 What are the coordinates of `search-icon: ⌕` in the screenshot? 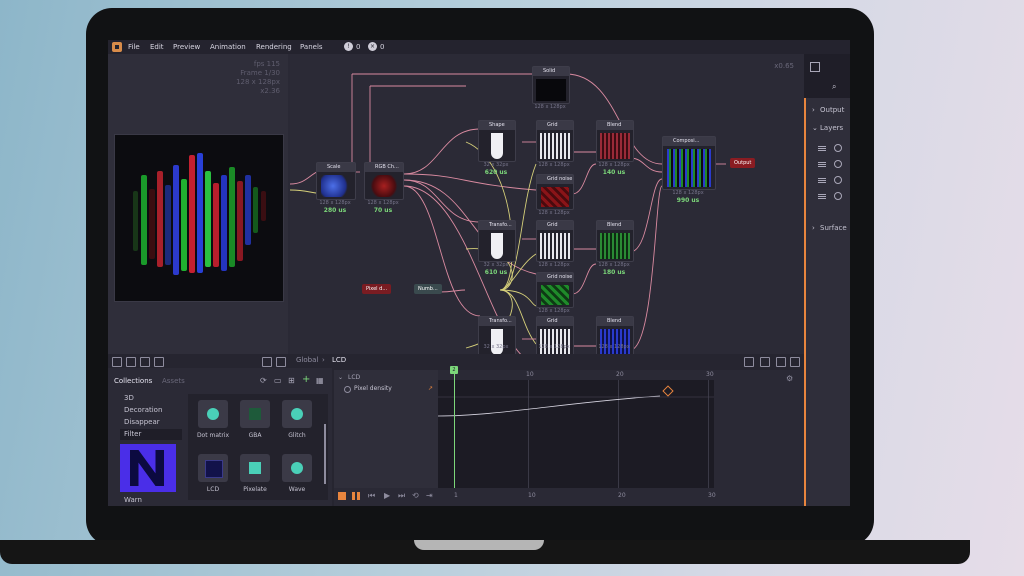 It's located at (834, 87).